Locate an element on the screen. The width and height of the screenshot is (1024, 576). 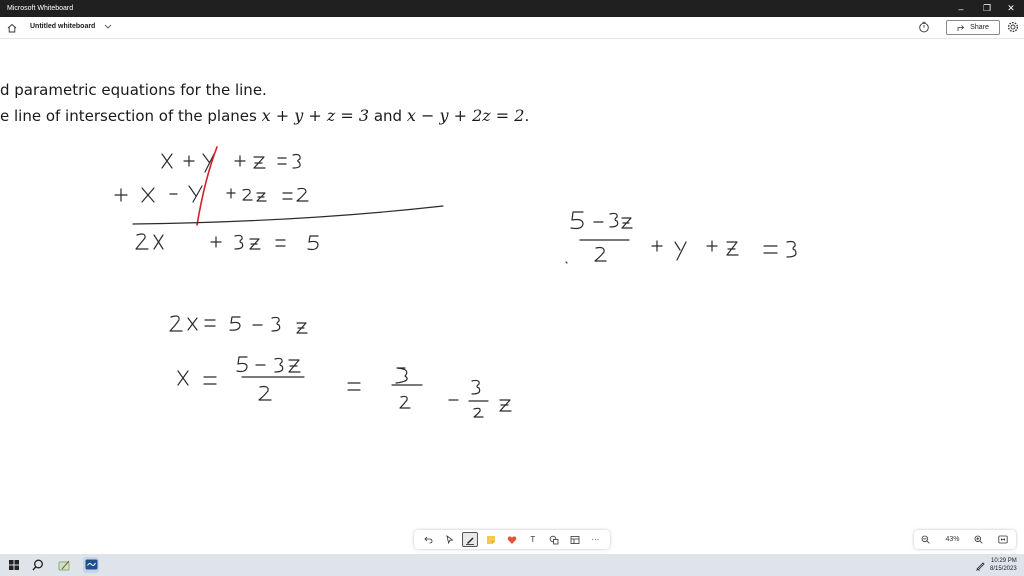
tray-pen-button is located at coordinates (980, 565).